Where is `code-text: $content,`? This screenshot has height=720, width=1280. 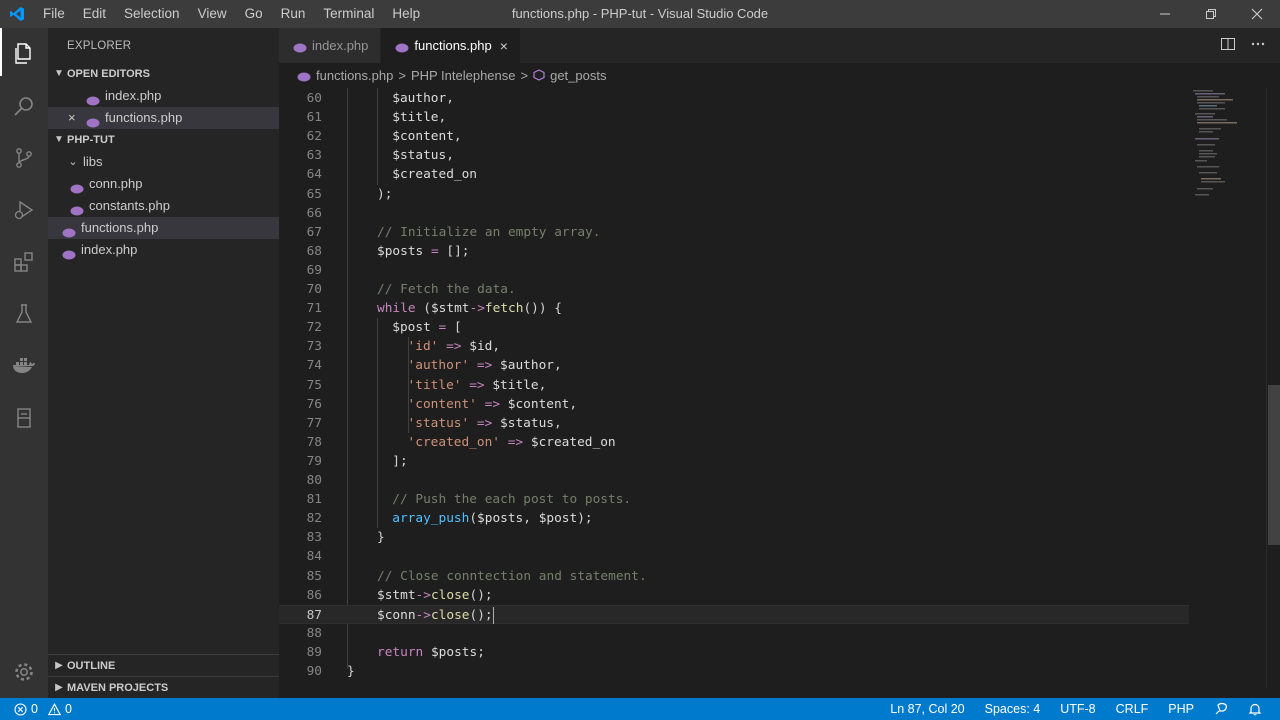
code-text: $content, is located at coordinates (427, 137).